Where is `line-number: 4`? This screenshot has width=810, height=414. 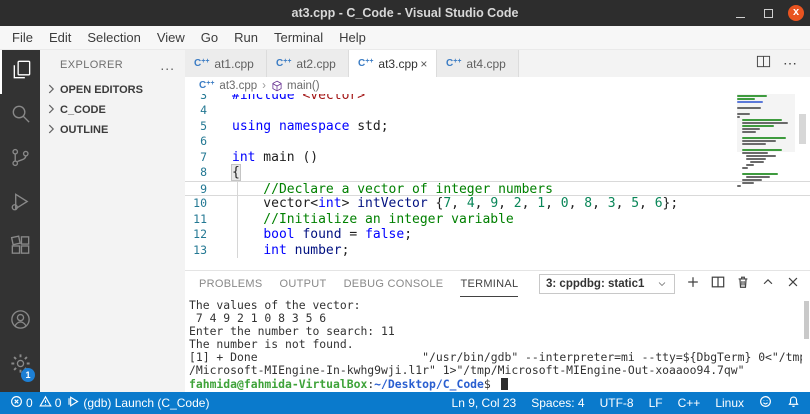 line-number: 4 is located at coordinates (203, 110).